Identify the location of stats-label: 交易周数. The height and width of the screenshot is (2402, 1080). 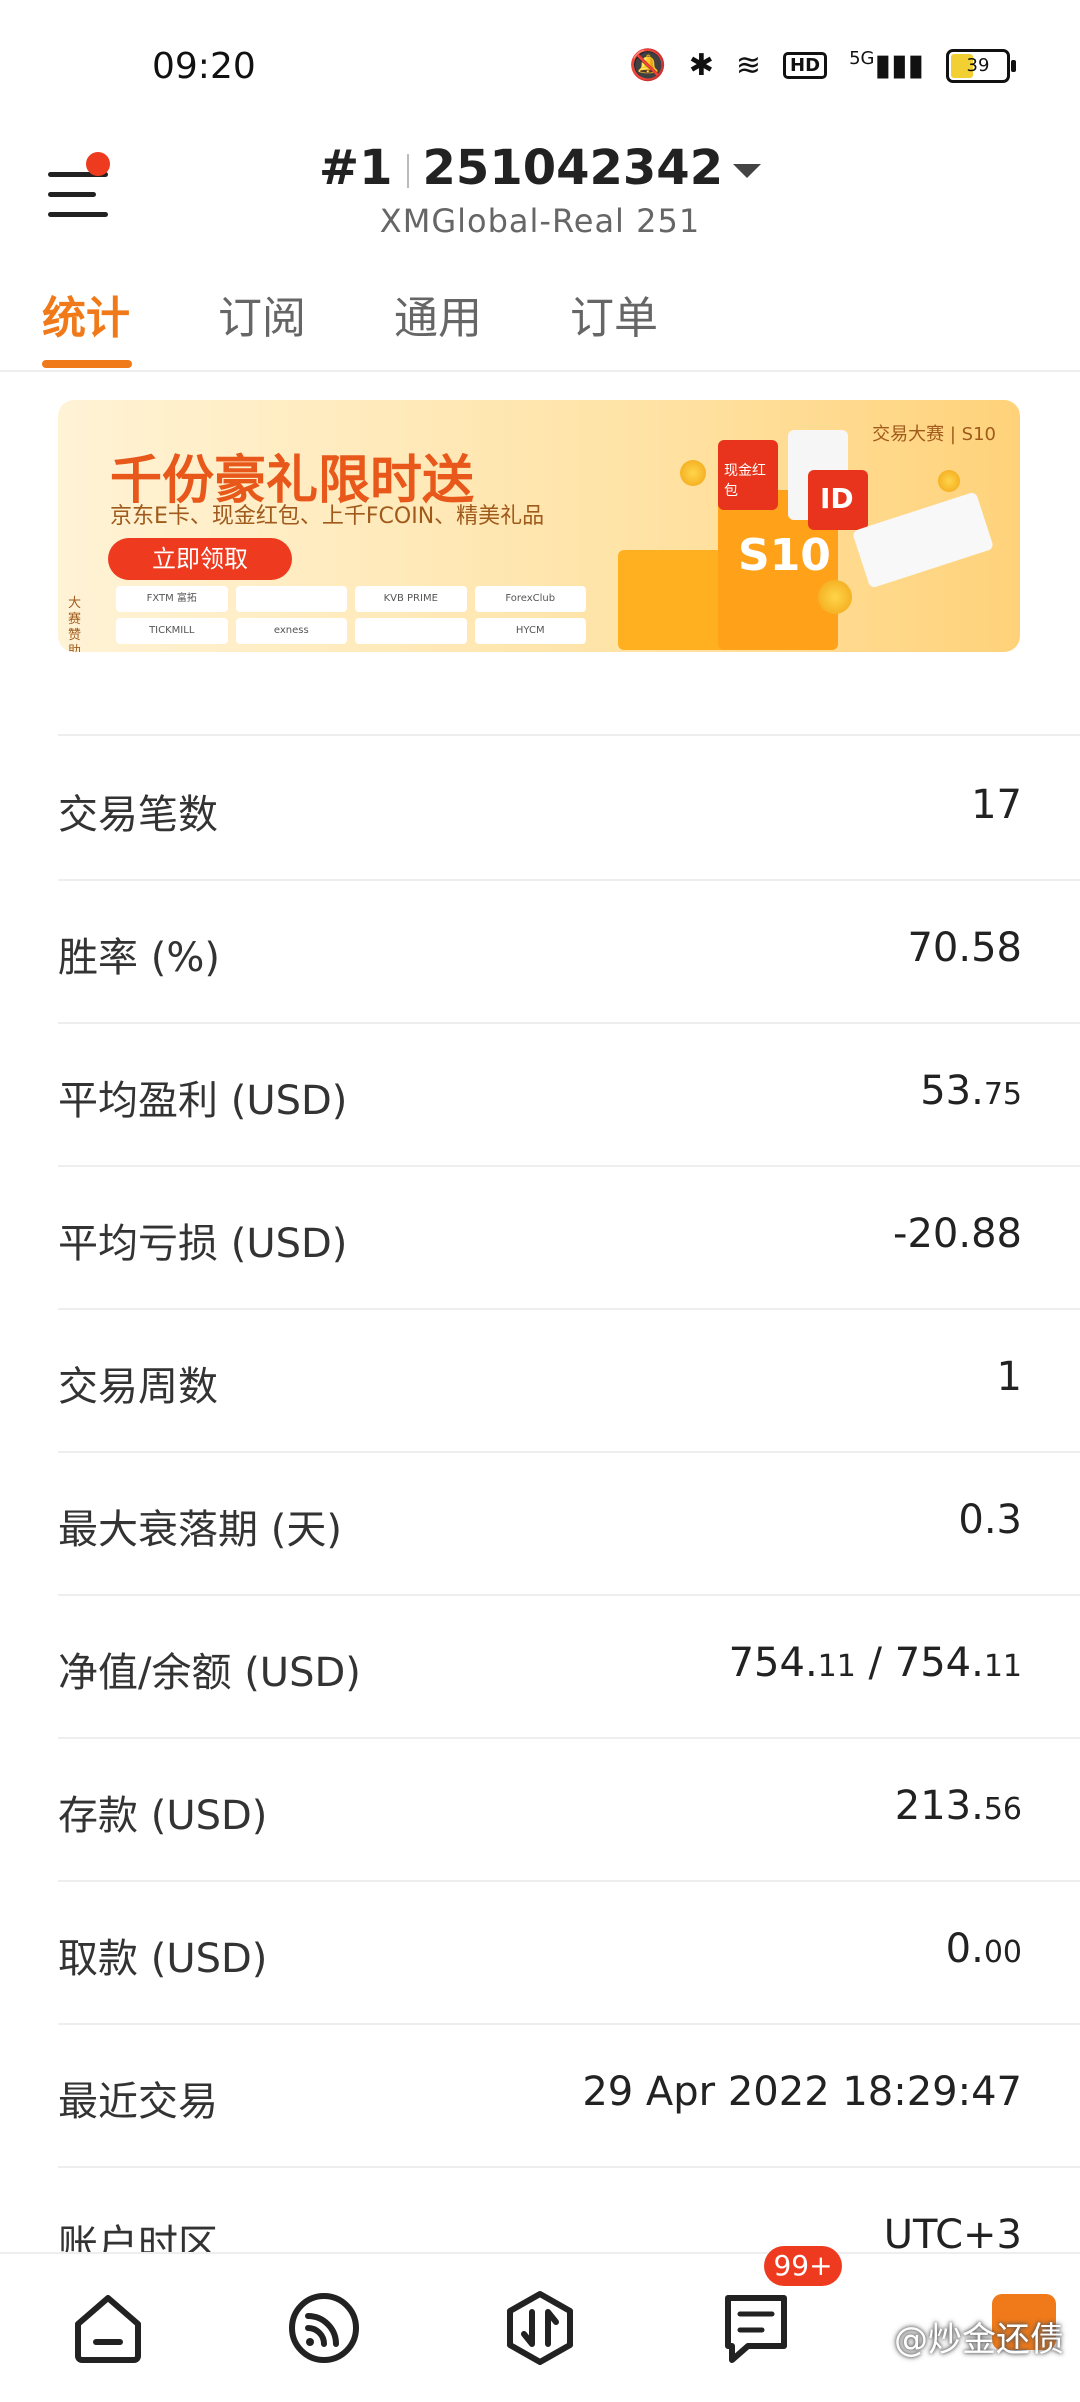
(138, 1387).